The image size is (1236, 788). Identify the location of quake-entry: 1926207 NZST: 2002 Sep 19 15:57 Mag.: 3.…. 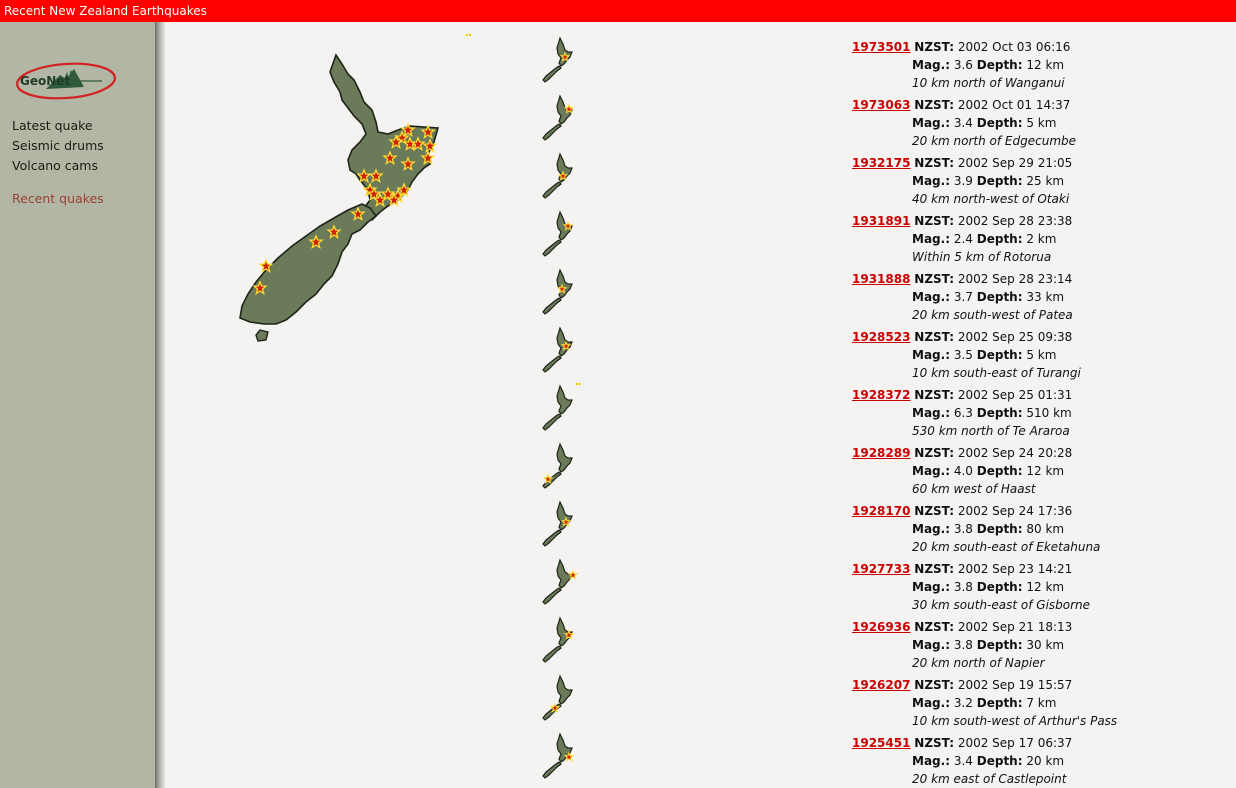
(1042, 703).